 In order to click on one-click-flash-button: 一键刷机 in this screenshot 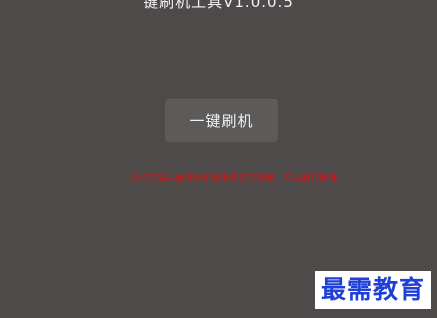, I will do `click(221, 120)`.